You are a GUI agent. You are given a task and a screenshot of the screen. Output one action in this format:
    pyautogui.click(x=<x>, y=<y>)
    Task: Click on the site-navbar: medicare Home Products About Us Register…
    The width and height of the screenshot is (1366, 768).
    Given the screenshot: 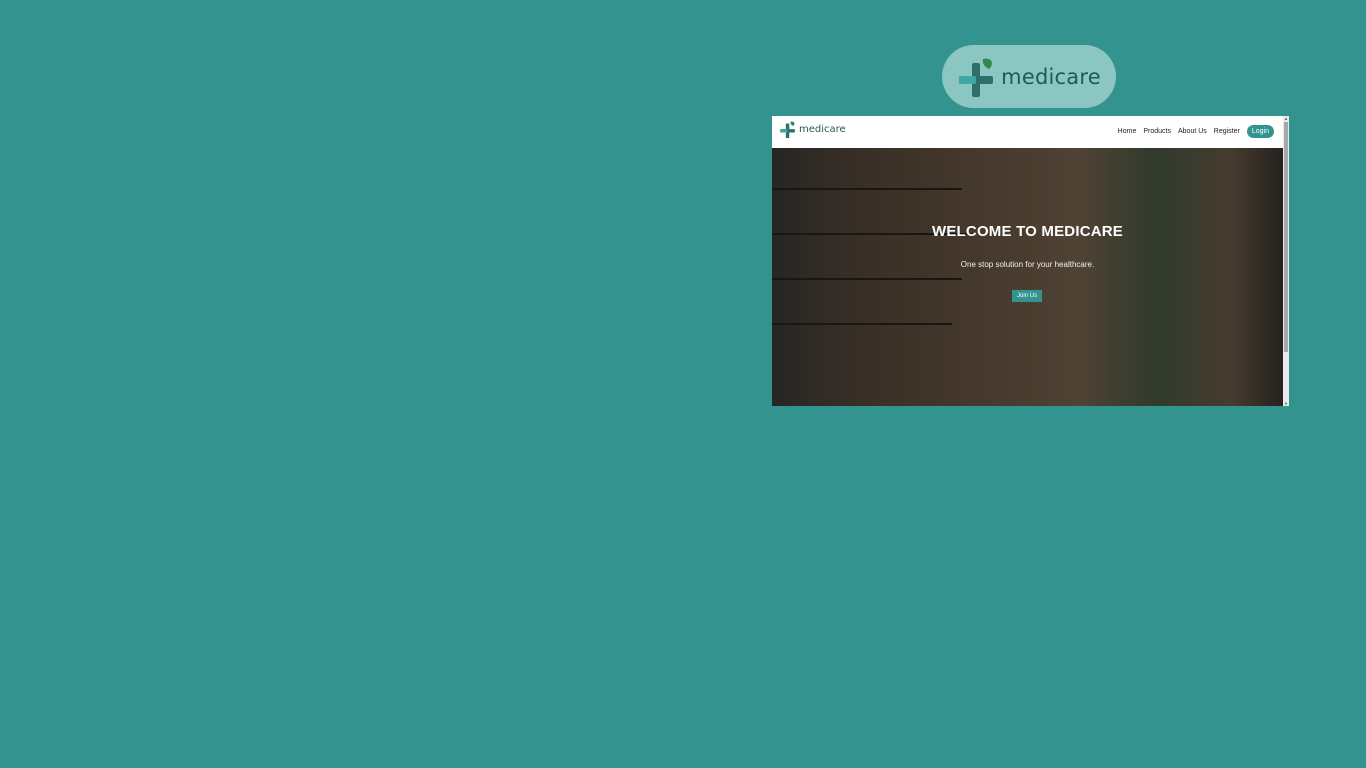 What is the action you would take?
    pyautogui.click(x=1027, y=132)
    